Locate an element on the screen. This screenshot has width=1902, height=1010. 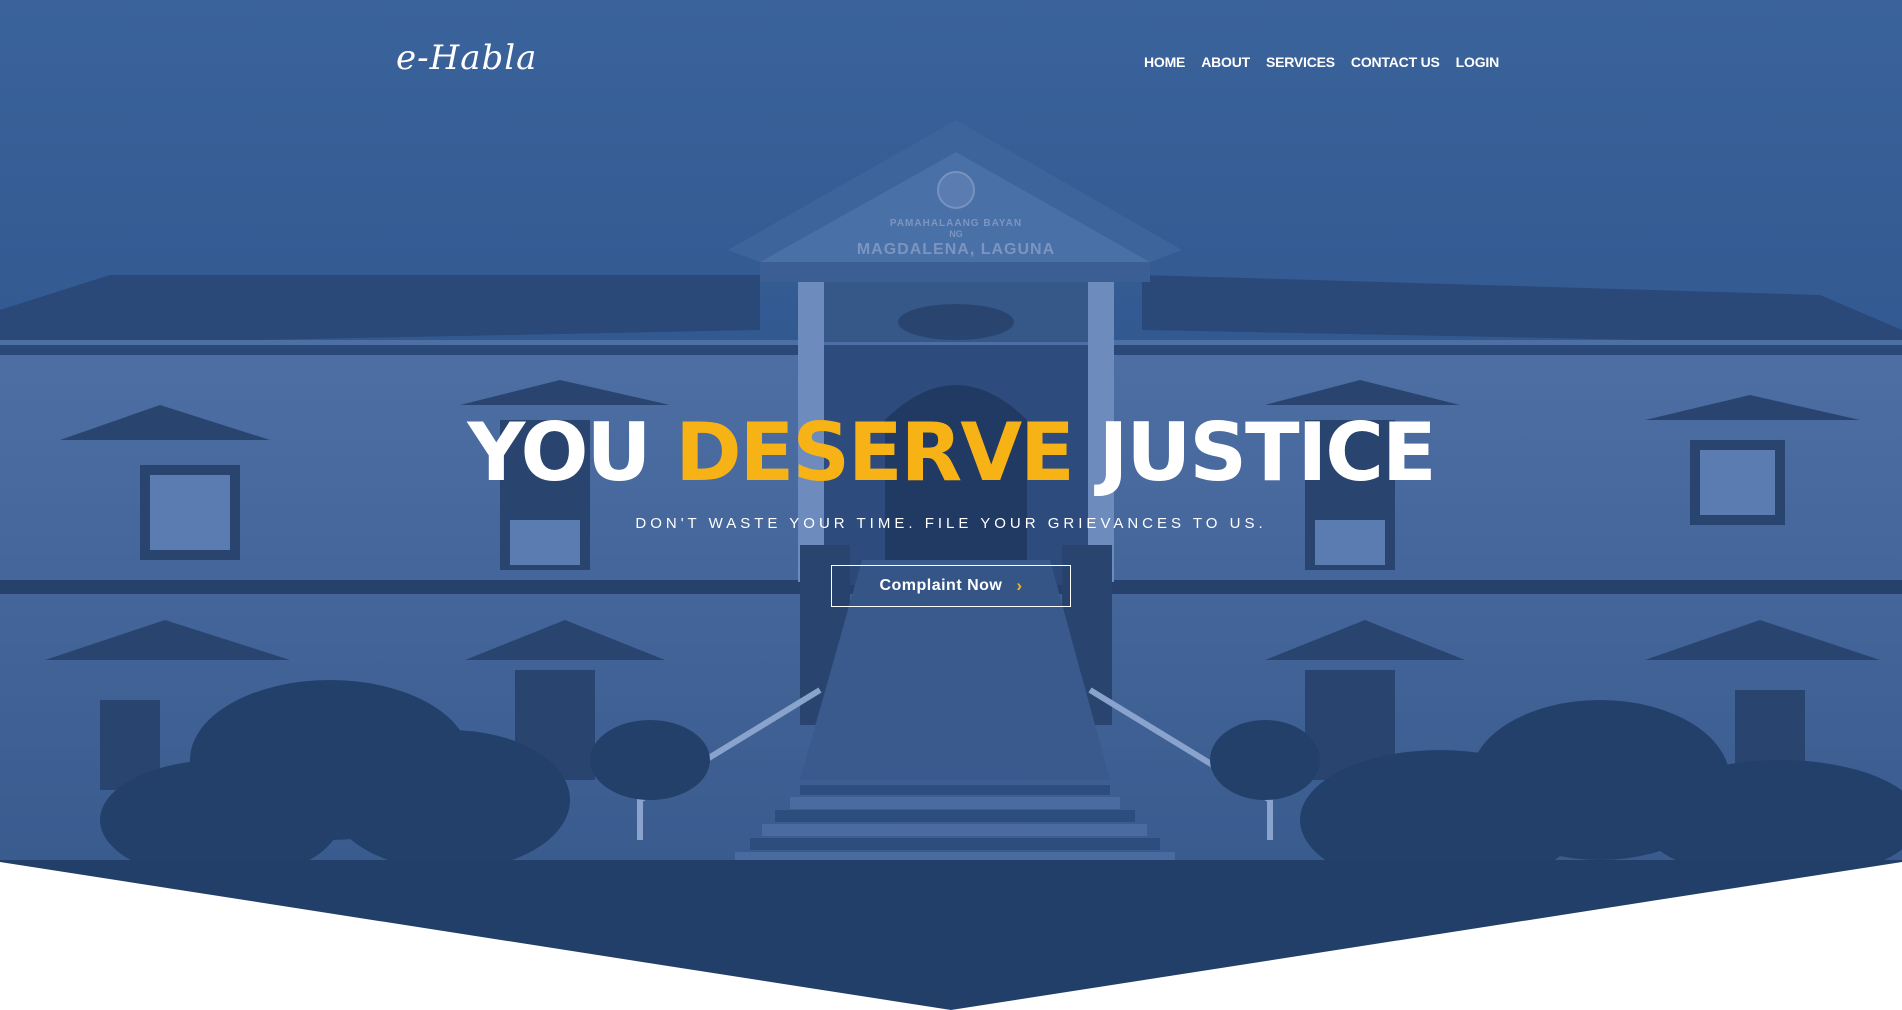
site-logo: e-Habla is located at coordinates (466, 58).